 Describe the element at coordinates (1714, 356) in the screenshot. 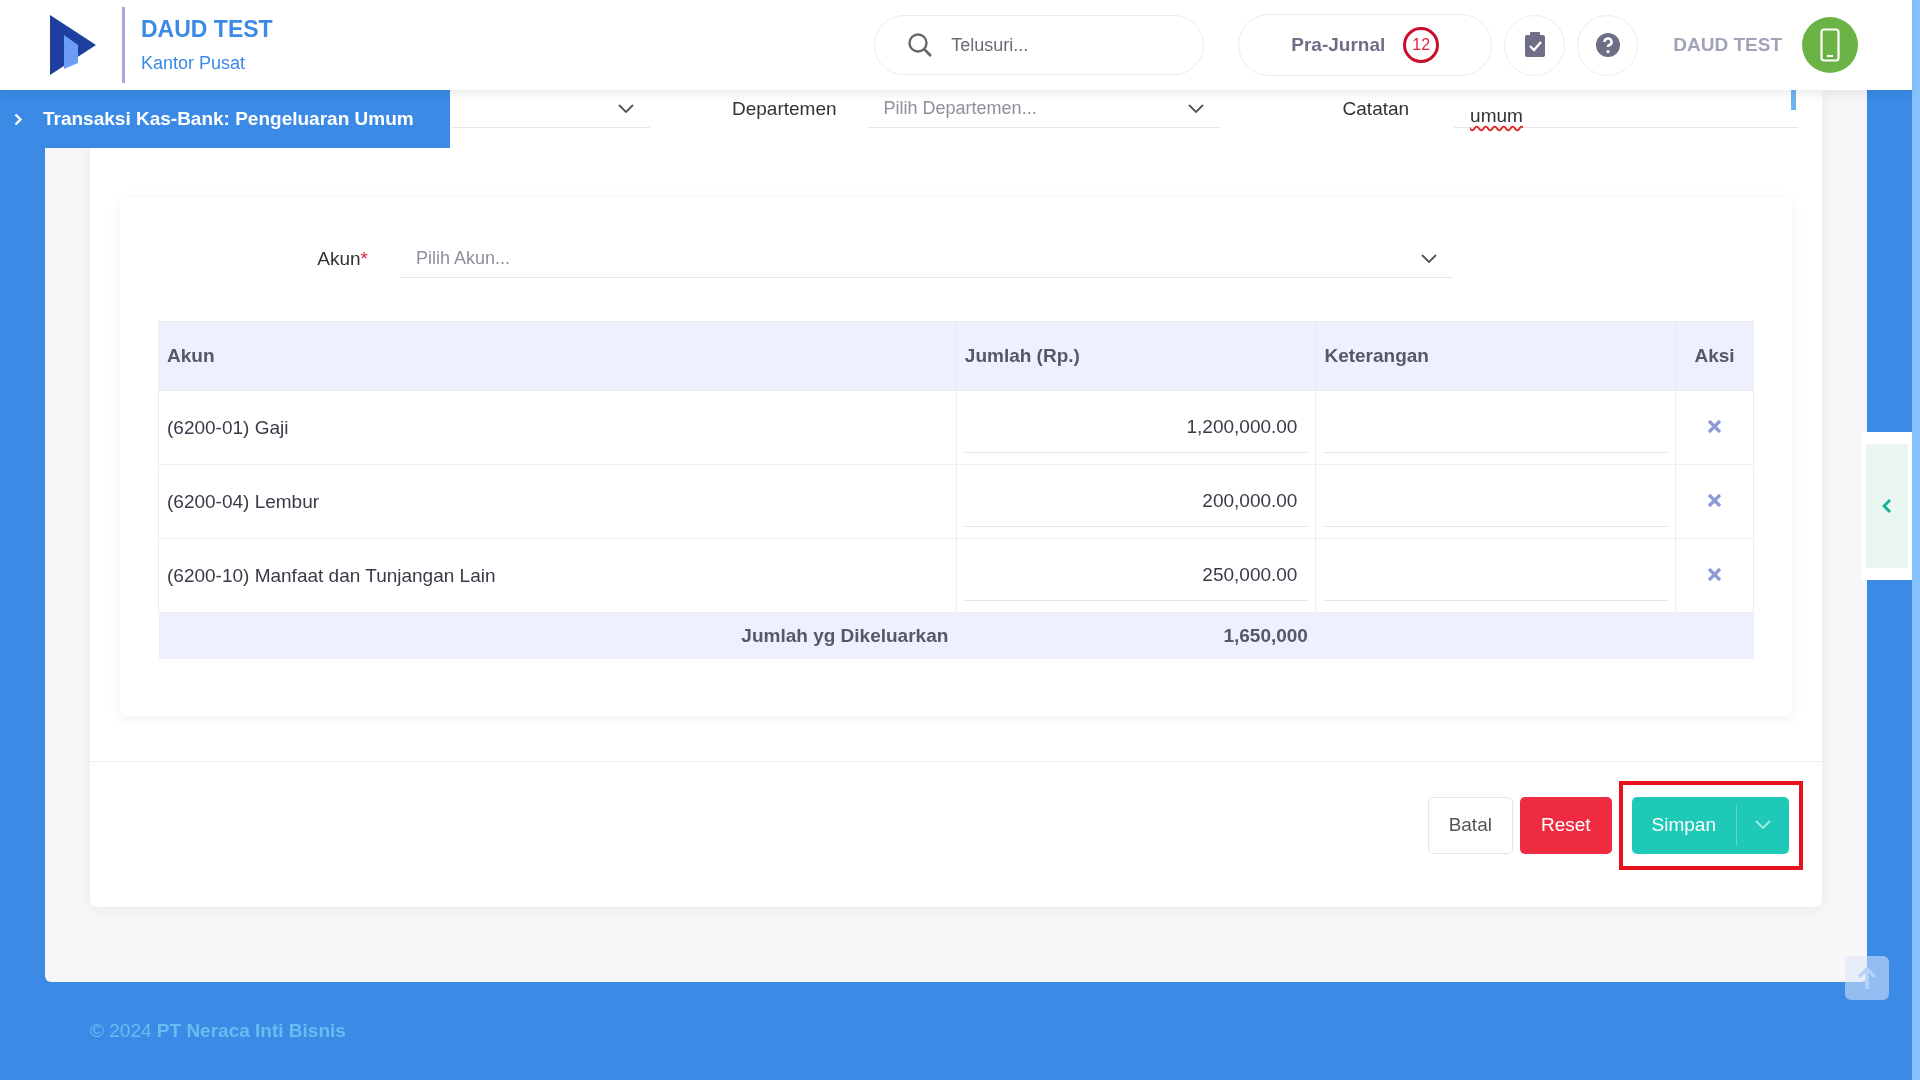

I see `column-header: Aksi` at that location.